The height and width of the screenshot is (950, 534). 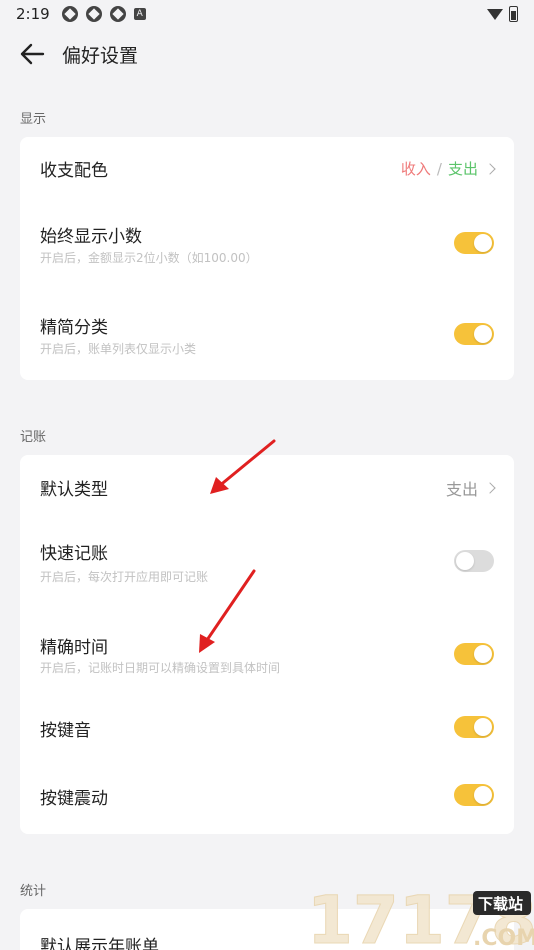 I want to click on page-title: 偏好设置, so click(x=100, y=55).